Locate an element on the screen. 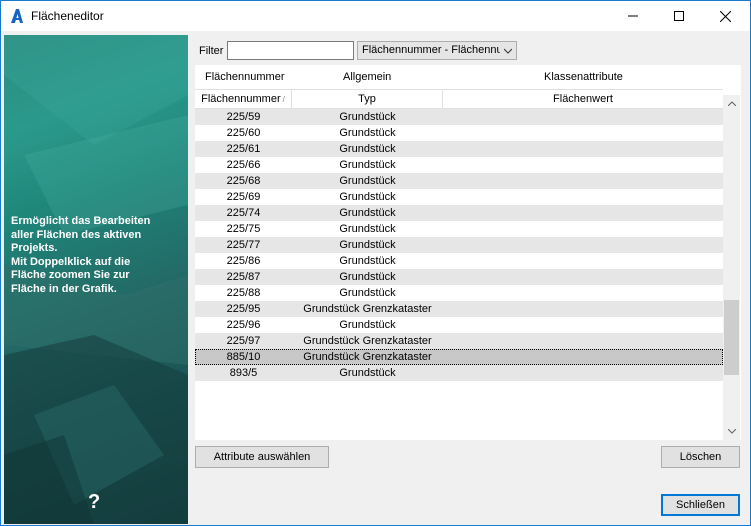 The image size is (751, 526). cell-flaechennummer: 225/59 is located at coordinates (243, 117).